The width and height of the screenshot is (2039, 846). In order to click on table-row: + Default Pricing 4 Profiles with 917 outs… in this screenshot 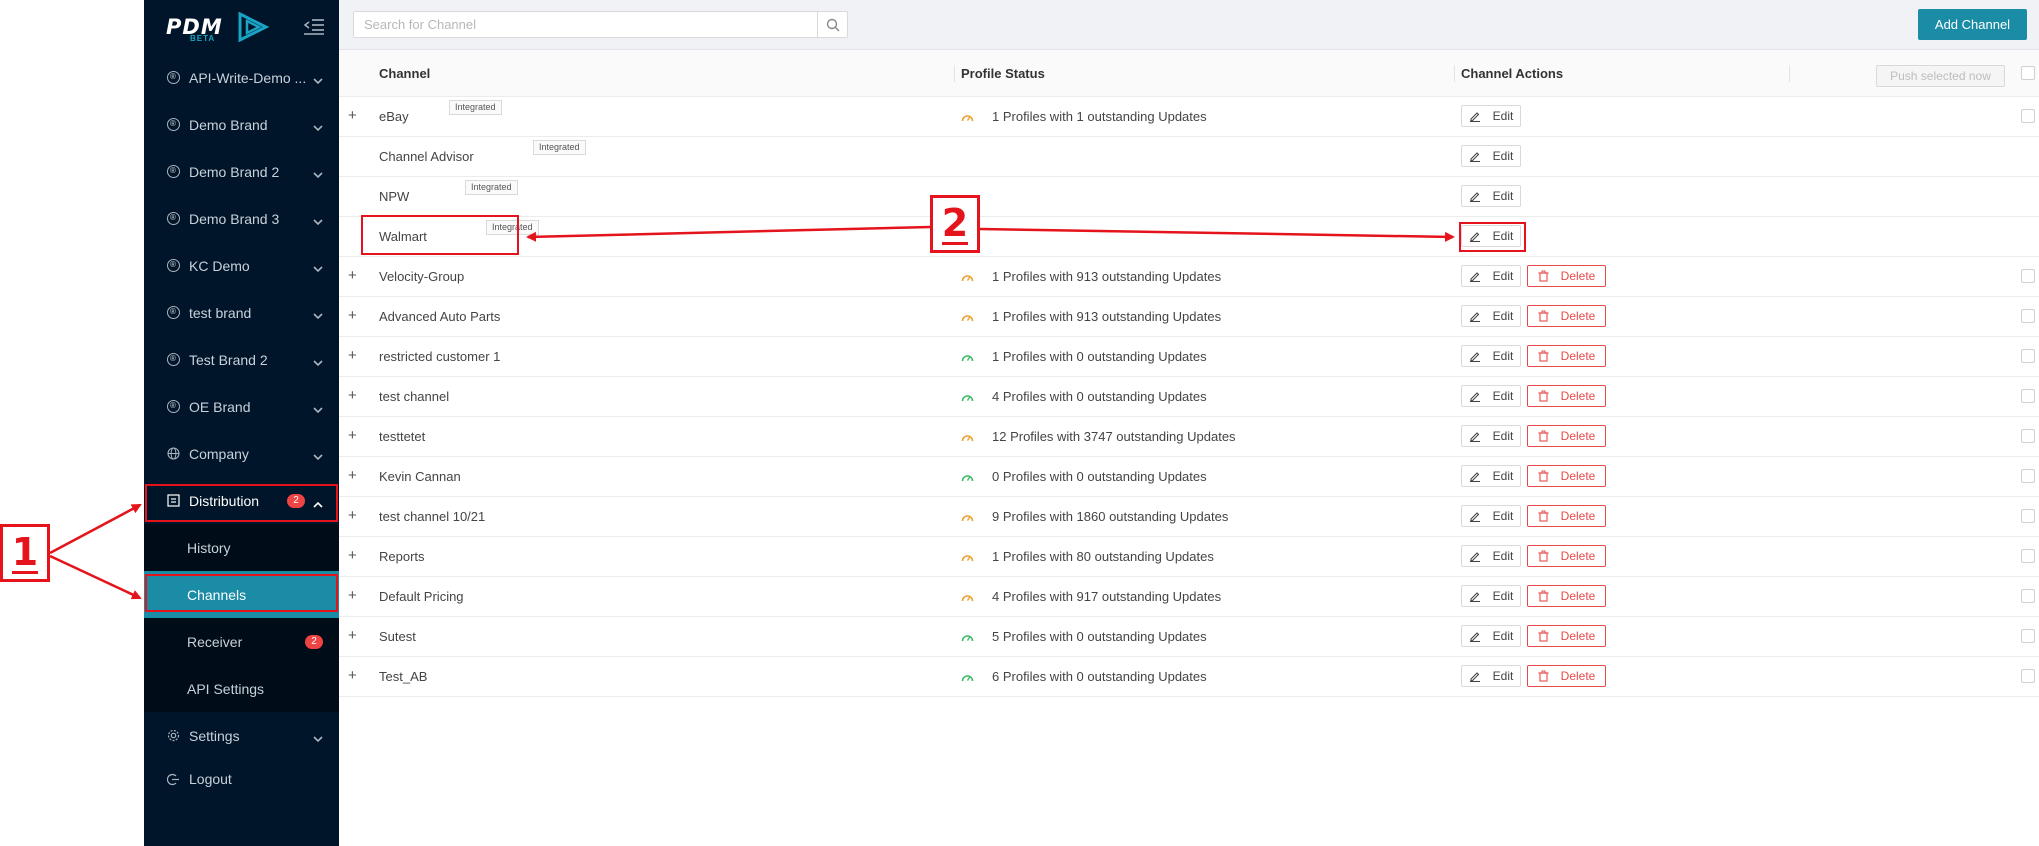, I will do `click(1189, 597)`.